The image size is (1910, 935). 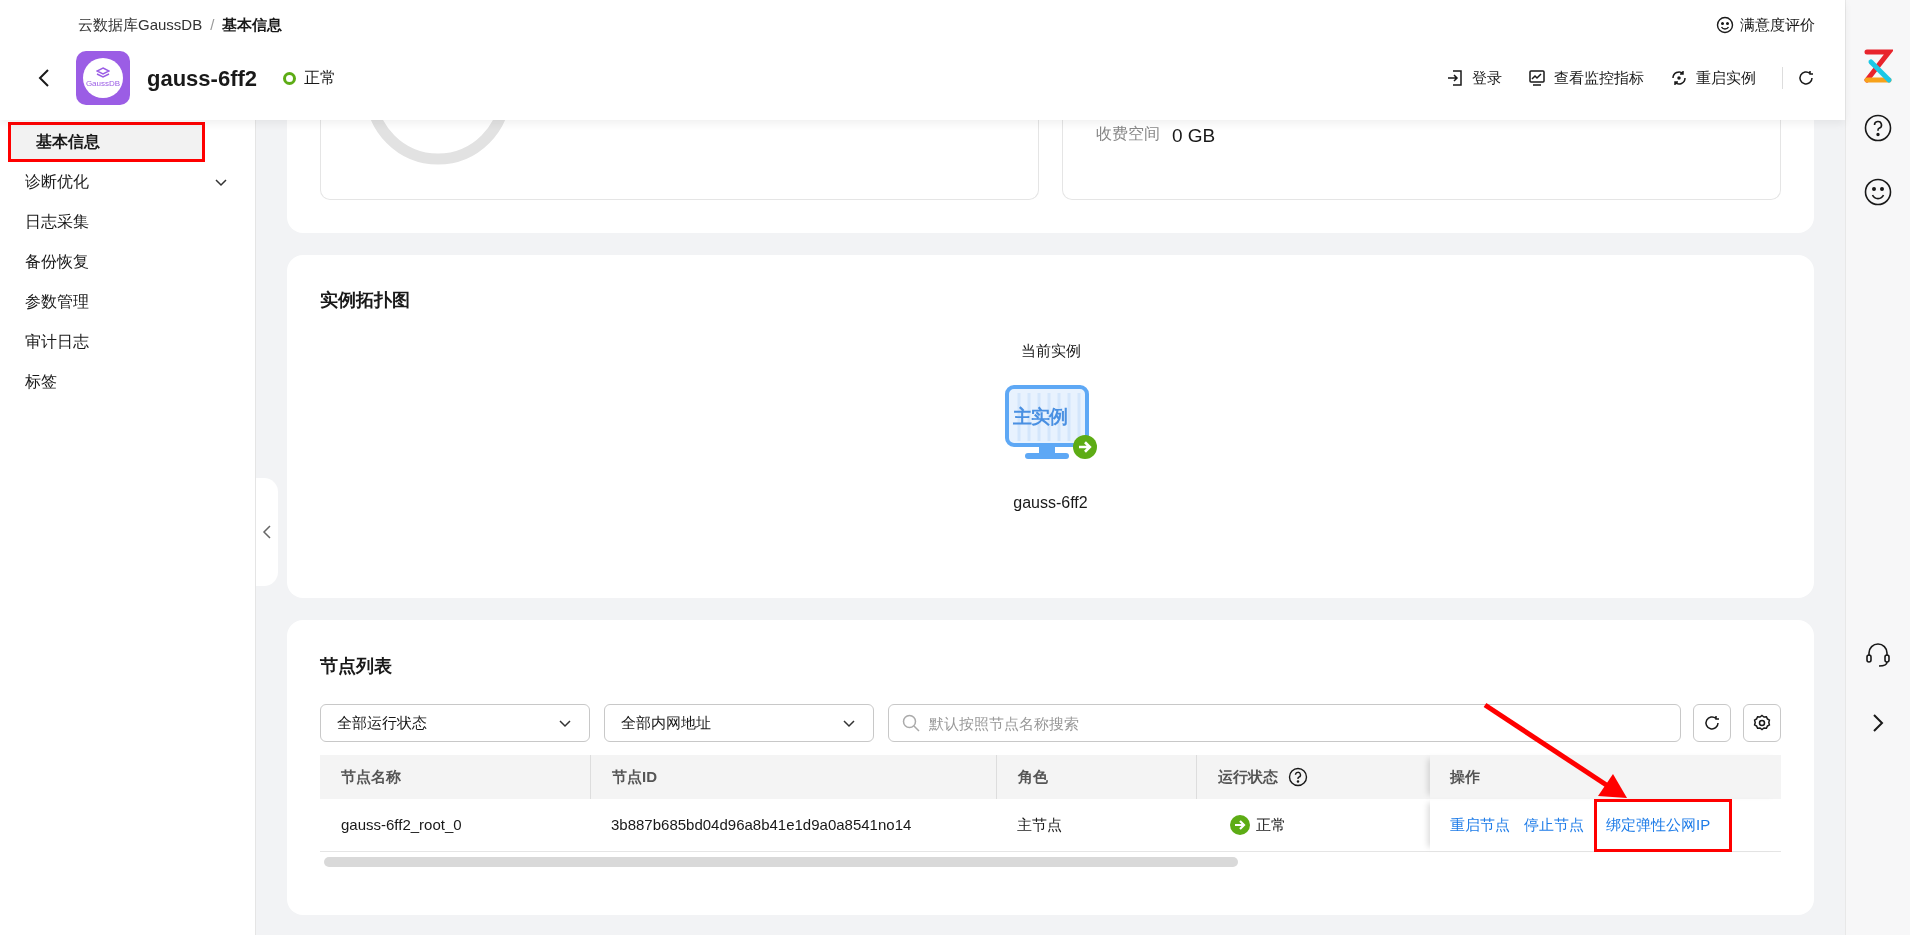 What do you see at coordinates (103, 84) in the screenshot?
I see `logo-text: GaussDB` at bounding box center [103, 84].